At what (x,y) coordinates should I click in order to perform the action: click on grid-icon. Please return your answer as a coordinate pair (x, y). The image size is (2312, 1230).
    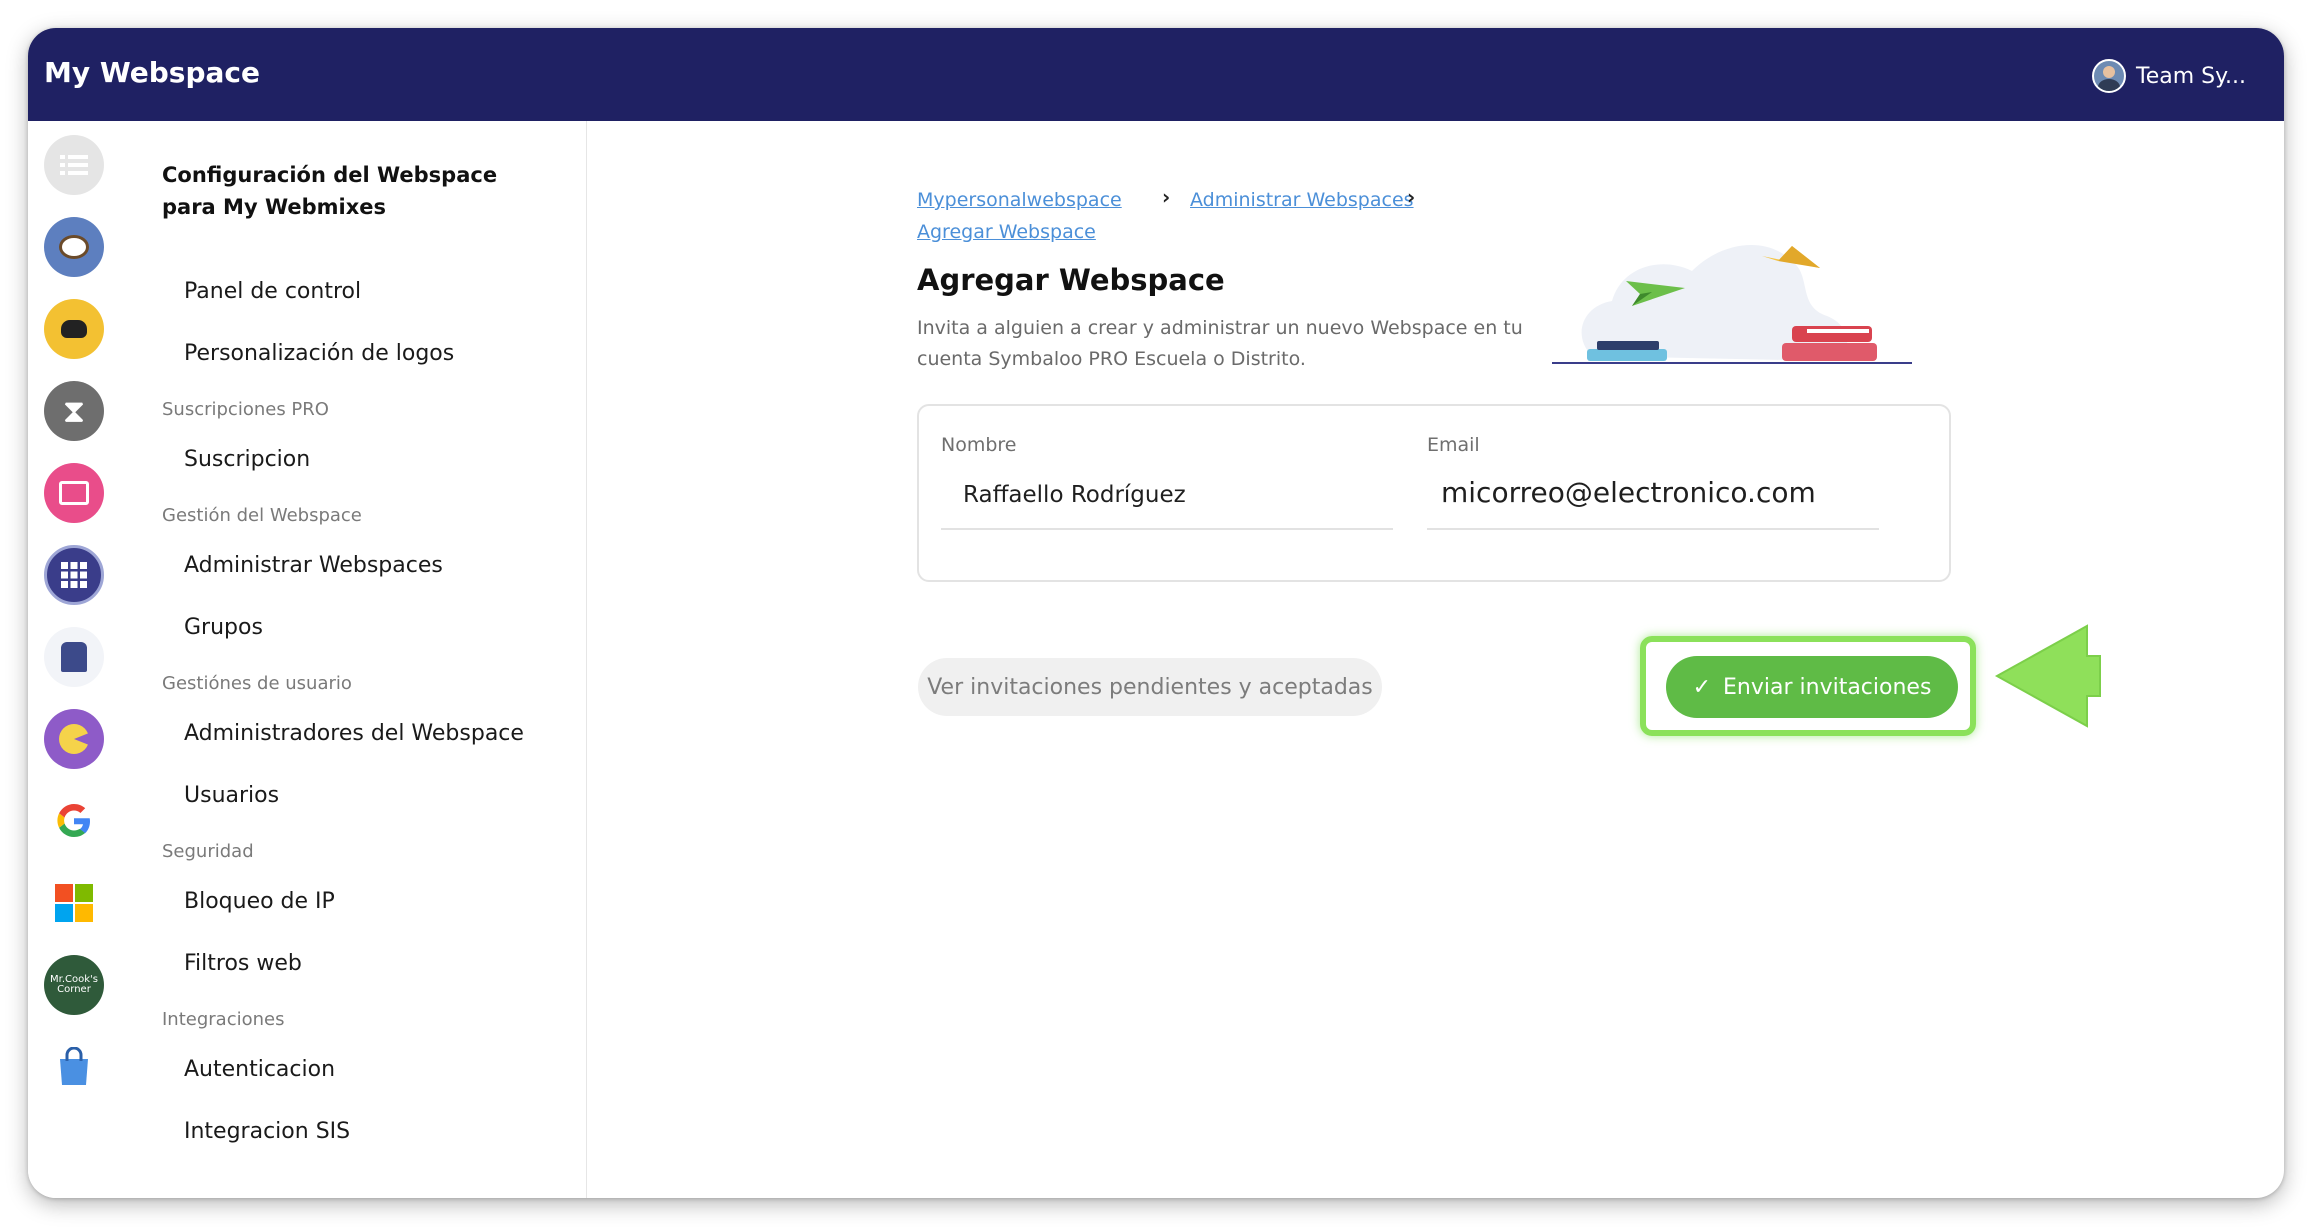
    Looking at the image, I should click on (74, 575).